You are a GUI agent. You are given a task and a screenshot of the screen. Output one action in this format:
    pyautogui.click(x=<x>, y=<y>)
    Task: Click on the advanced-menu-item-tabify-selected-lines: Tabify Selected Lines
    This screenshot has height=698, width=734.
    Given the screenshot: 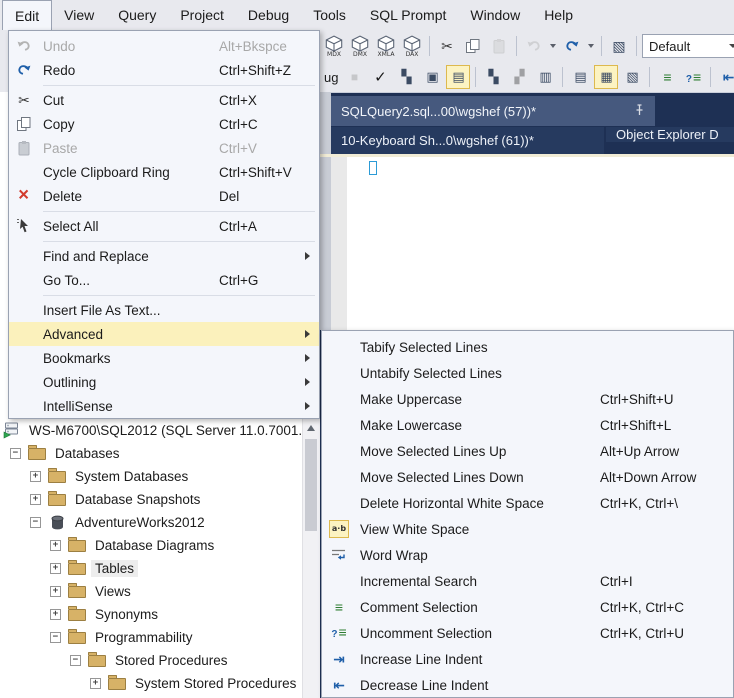 What is the action you would take?
    pyautogui.click(x=527, y=347)
    